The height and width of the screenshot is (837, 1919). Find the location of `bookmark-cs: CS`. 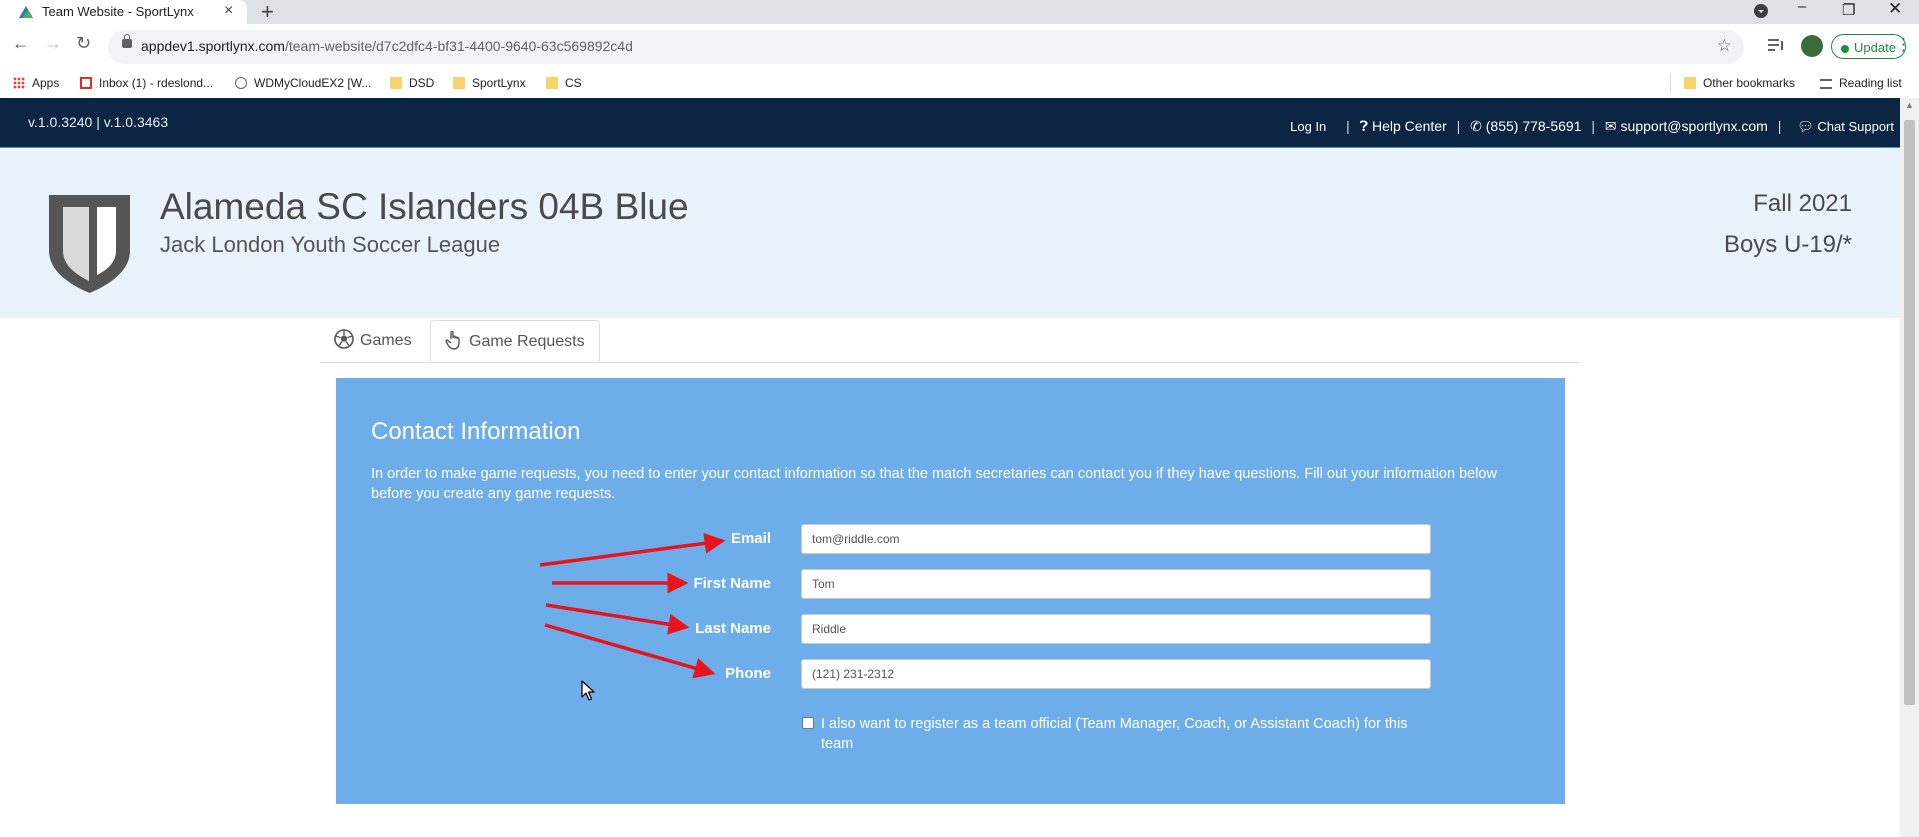

bookmark-cs: CS is located at coordinates (564, 83).